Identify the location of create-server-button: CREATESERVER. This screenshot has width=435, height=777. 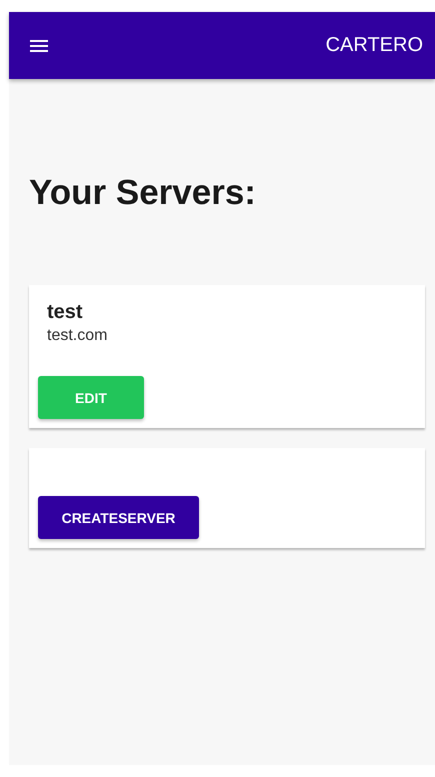
(118, 517).